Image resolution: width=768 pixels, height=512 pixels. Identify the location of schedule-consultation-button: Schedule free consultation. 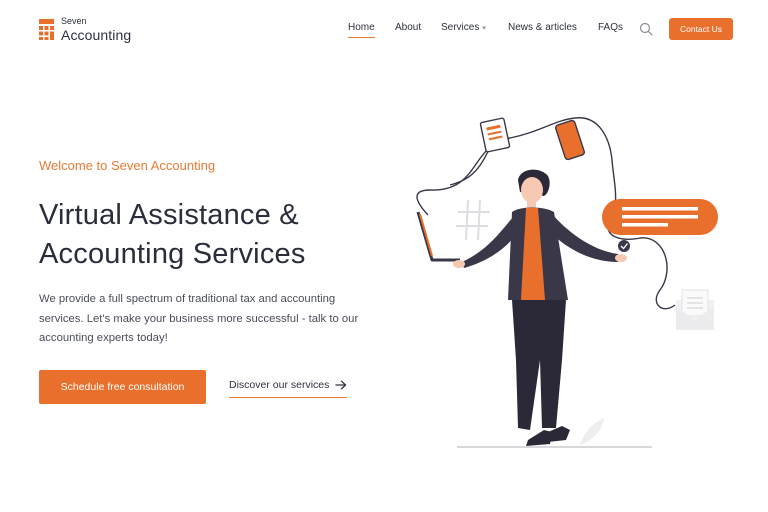
(122, 387).